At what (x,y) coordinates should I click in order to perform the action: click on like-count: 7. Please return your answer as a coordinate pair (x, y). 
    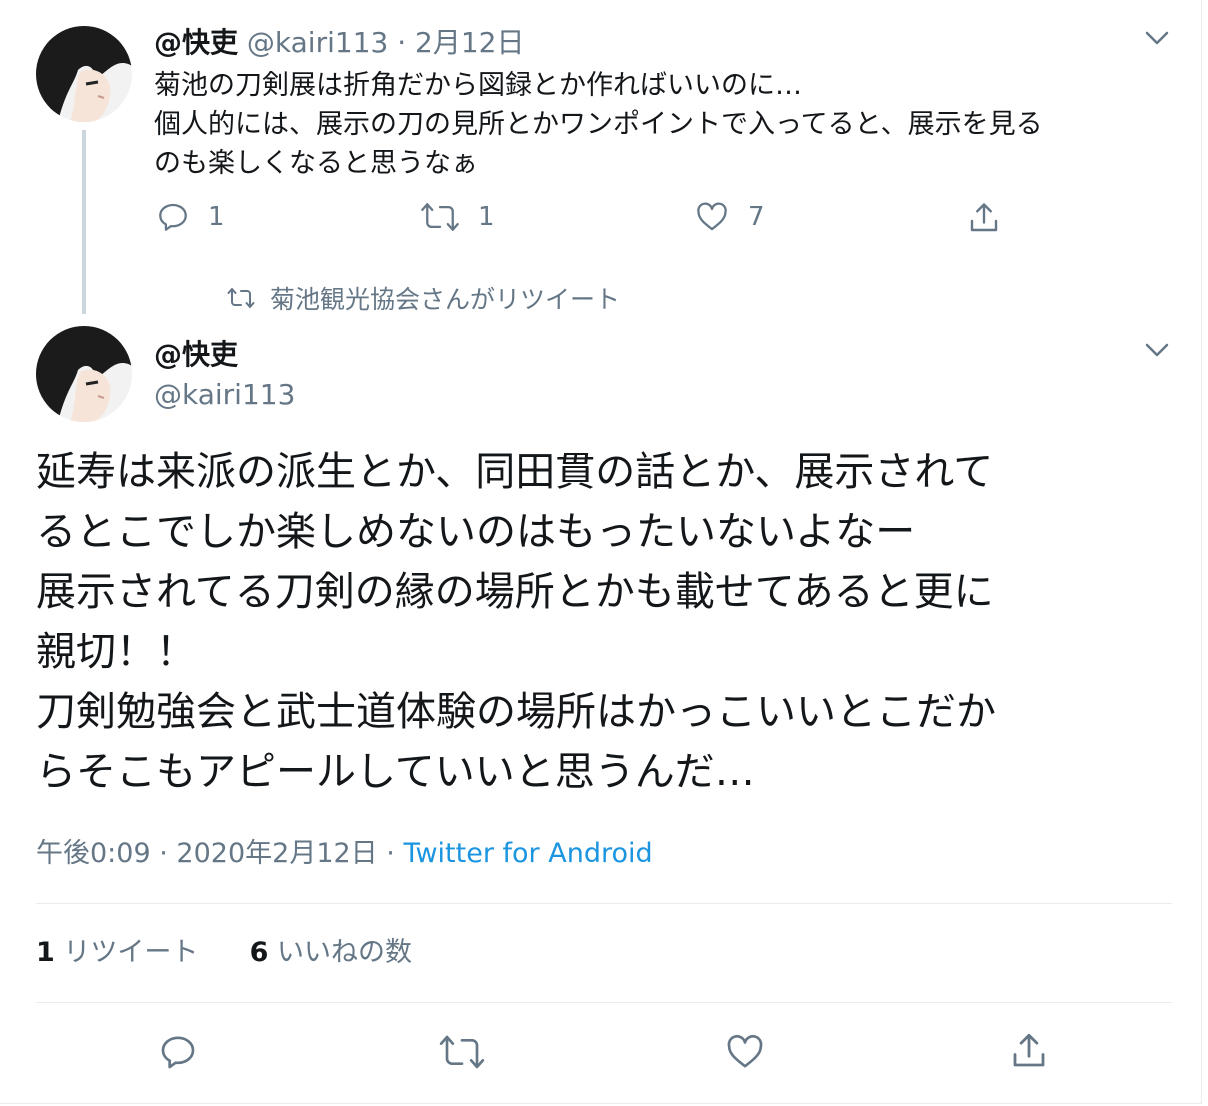
    Looking at the image, I should click on (756, 217).